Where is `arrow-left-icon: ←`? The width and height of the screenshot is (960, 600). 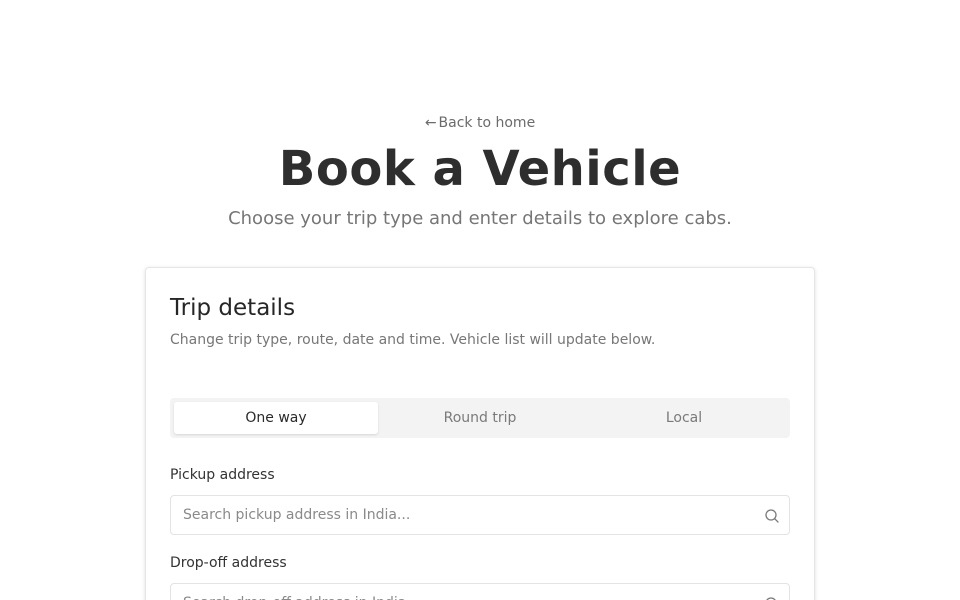
arrow-left-icon: ← is located at coordinates (430, 123).